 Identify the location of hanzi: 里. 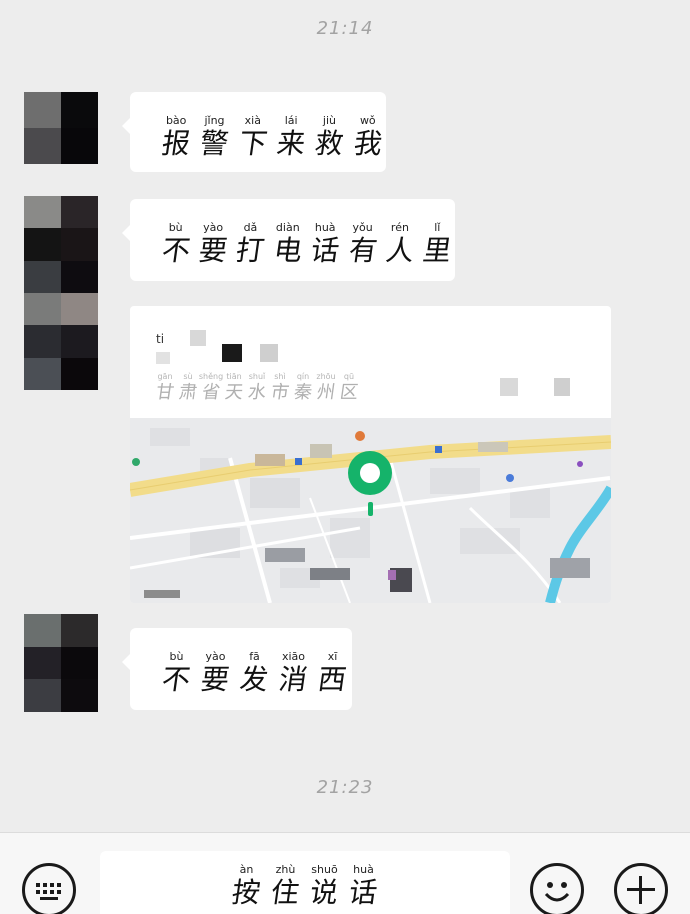
(437, 250).